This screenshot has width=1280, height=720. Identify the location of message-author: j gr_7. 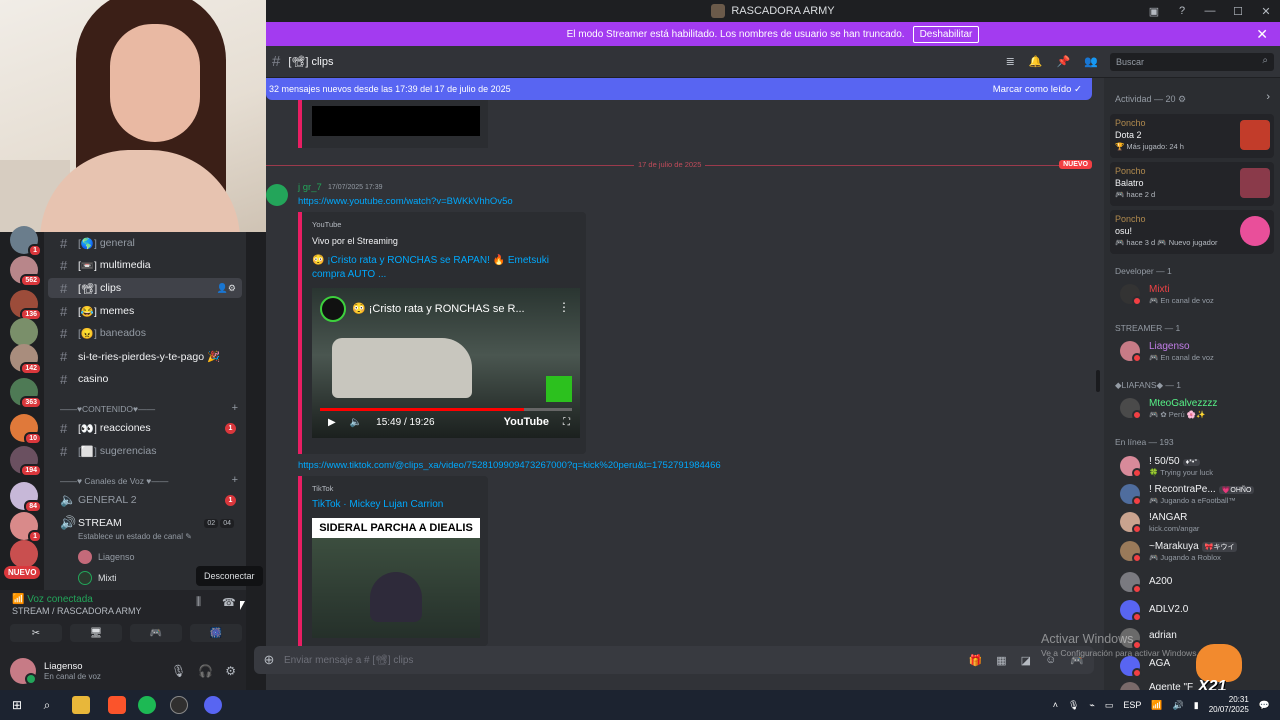
(310, 187).